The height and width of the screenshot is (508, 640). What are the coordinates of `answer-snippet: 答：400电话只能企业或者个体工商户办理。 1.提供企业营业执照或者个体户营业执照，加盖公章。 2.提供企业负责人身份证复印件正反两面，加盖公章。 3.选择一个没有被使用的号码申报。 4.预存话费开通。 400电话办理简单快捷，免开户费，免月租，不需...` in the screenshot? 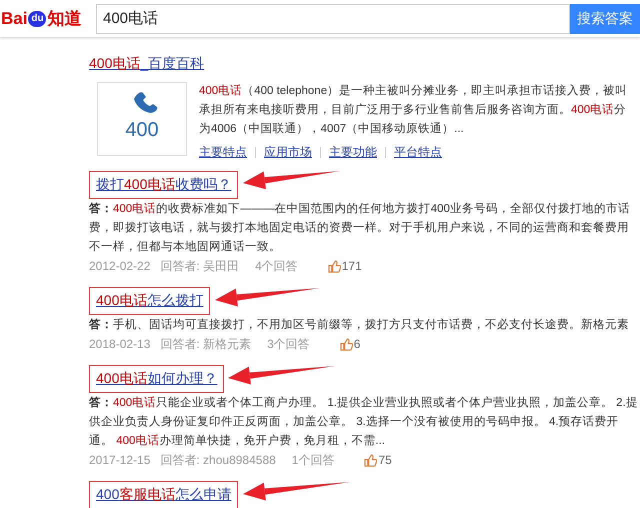 It's located at (364, 422).